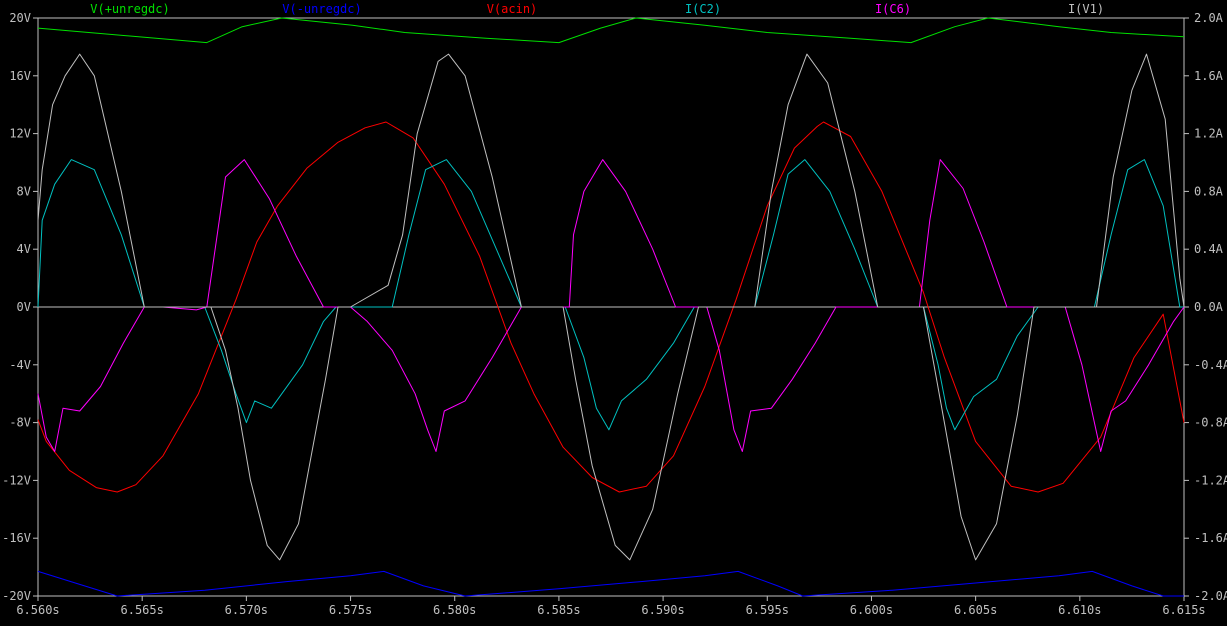 This screenshot has height=626, width=1227. I want to click on left-tick-label: 4V, so click(24, 249).